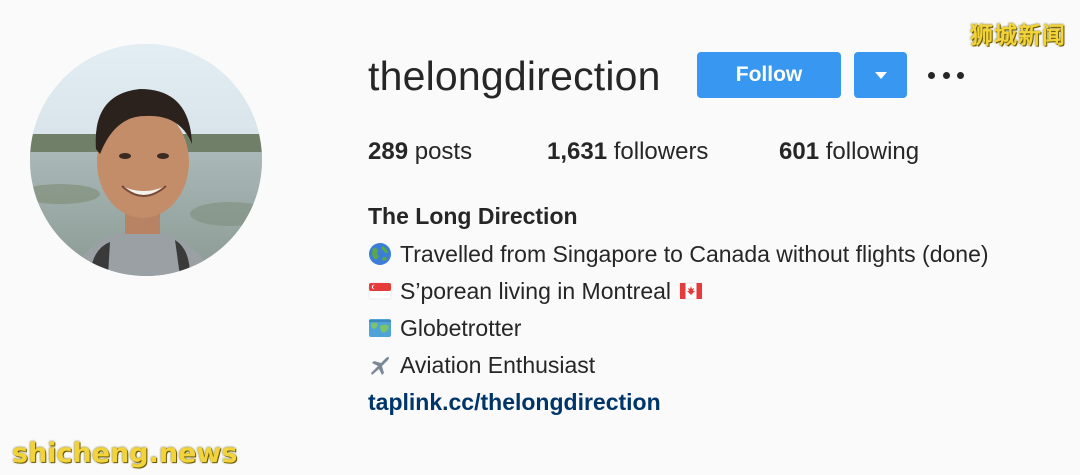  I want to click on posts-label: posts, so click(443, 151).